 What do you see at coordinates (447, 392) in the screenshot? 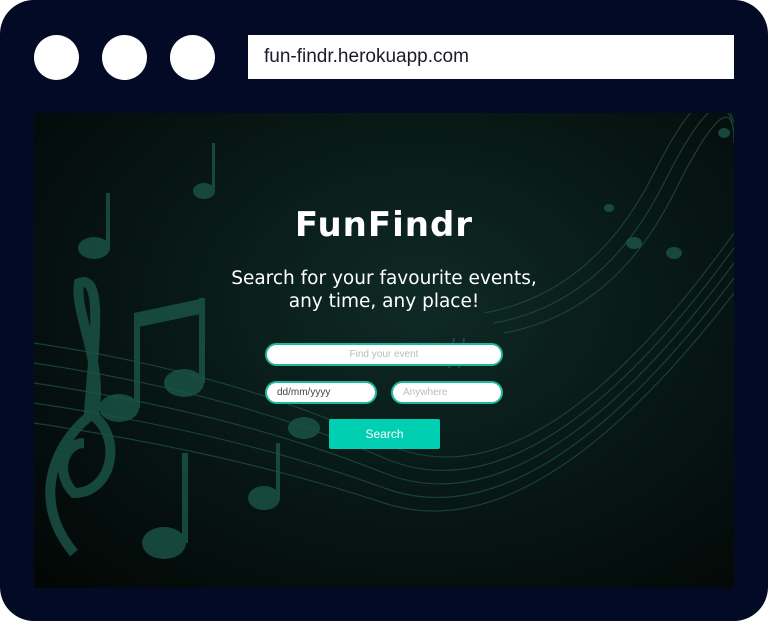
I see `location-input` at bounding box center [447, 392].